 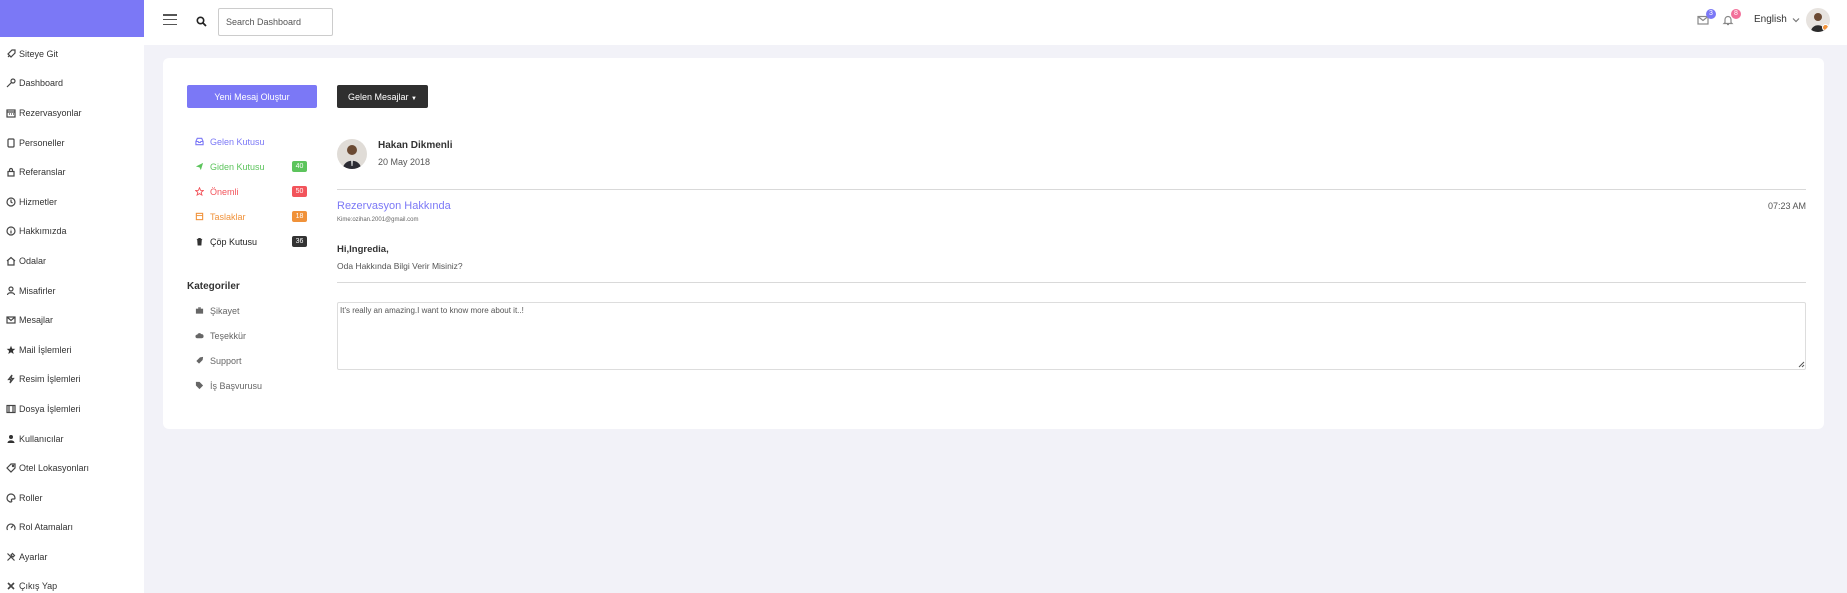 What do you see at coordinates (1711, 14) in the screenshot?
I see `mail-badge: 3` at bounding box center [1711, 14].